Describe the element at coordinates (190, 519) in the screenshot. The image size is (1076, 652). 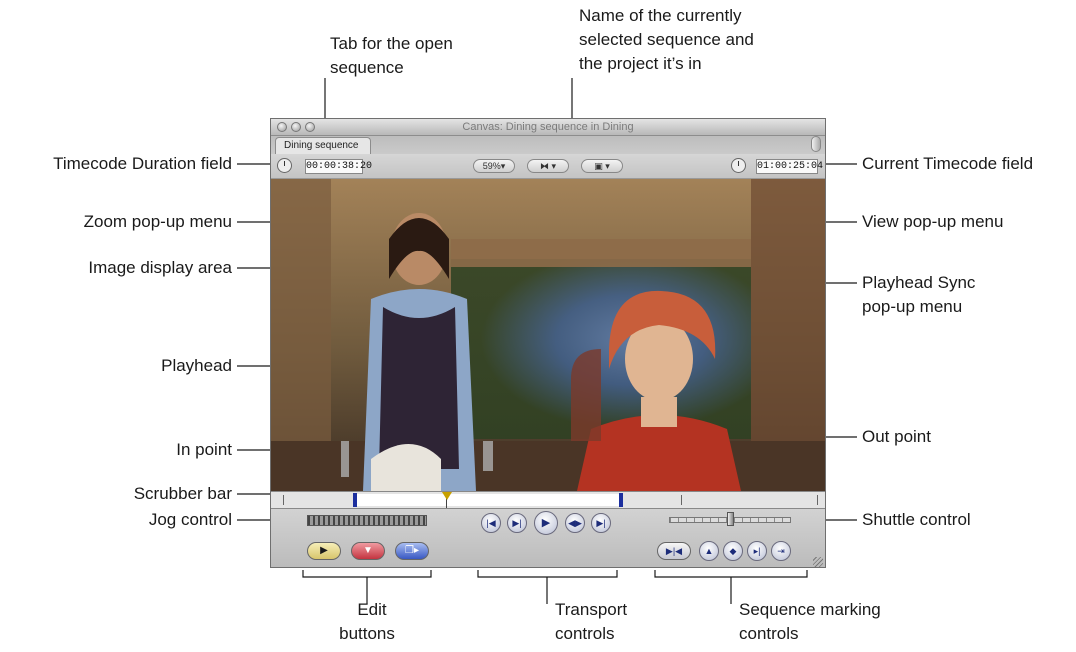
I see `callout-jog-control: Jog control` at that location.